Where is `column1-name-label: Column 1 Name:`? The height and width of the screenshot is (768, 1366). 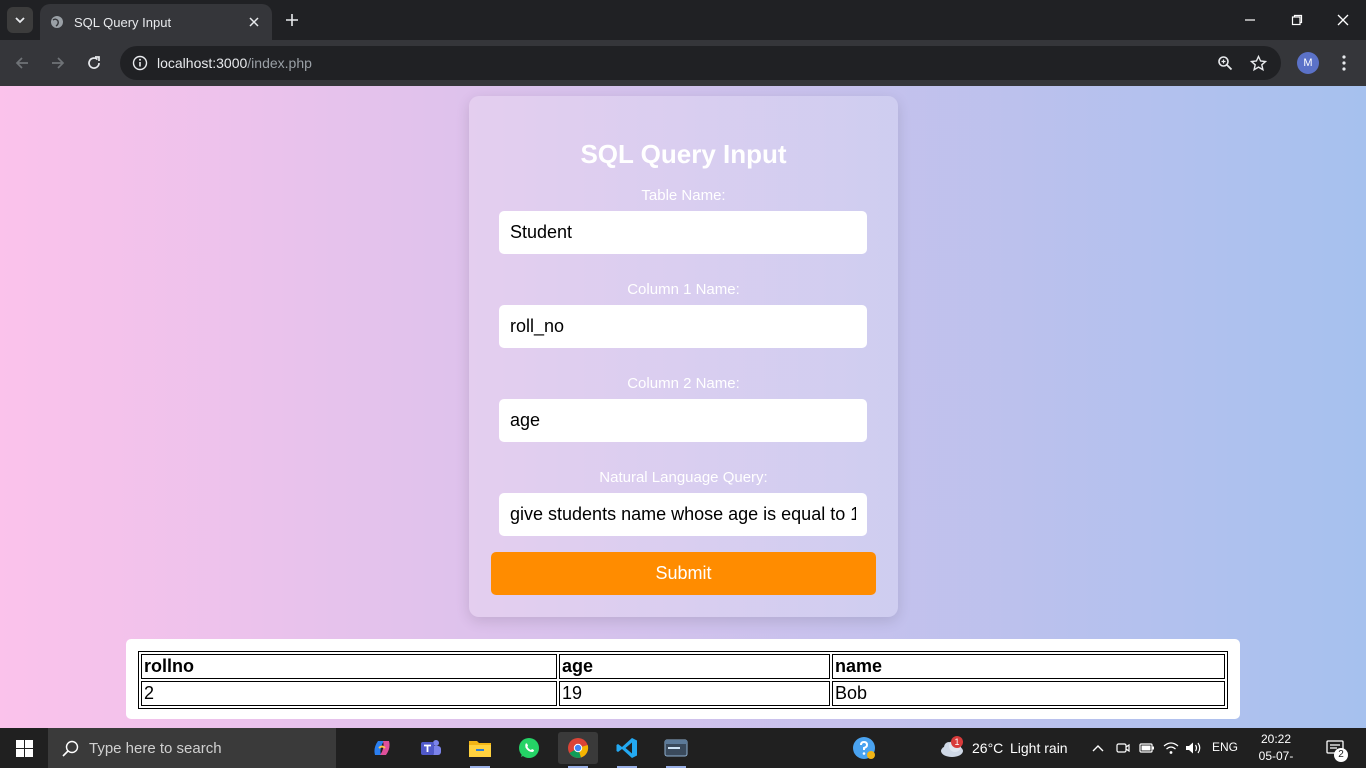
column1-name-label: Column 1 Name: is located at coordinates (683, 289).